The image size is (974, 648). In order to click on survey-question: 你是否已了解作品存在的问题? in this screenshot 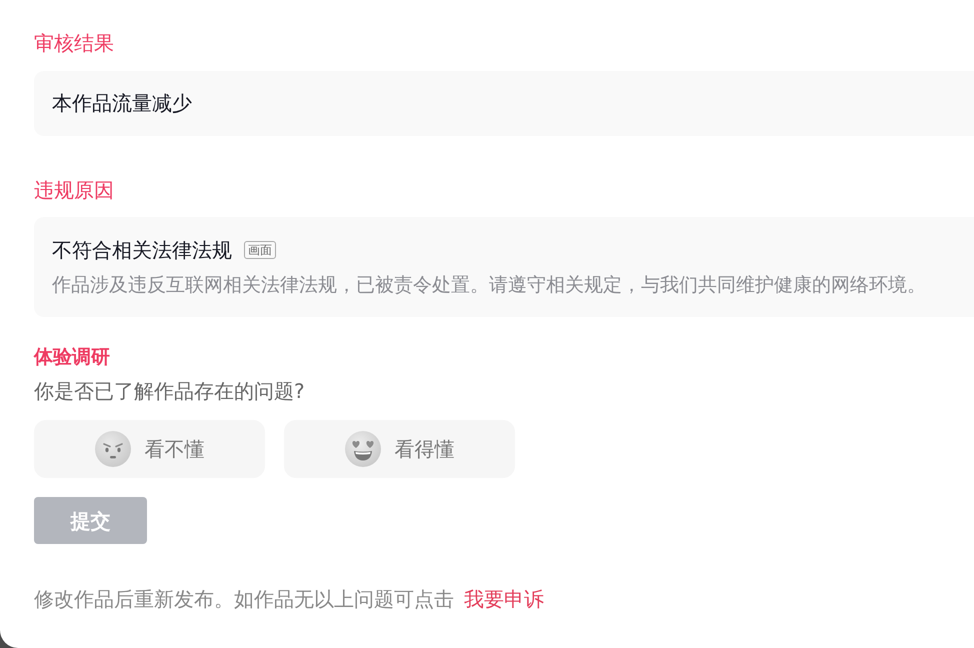, I will do `click(170, 391)`.